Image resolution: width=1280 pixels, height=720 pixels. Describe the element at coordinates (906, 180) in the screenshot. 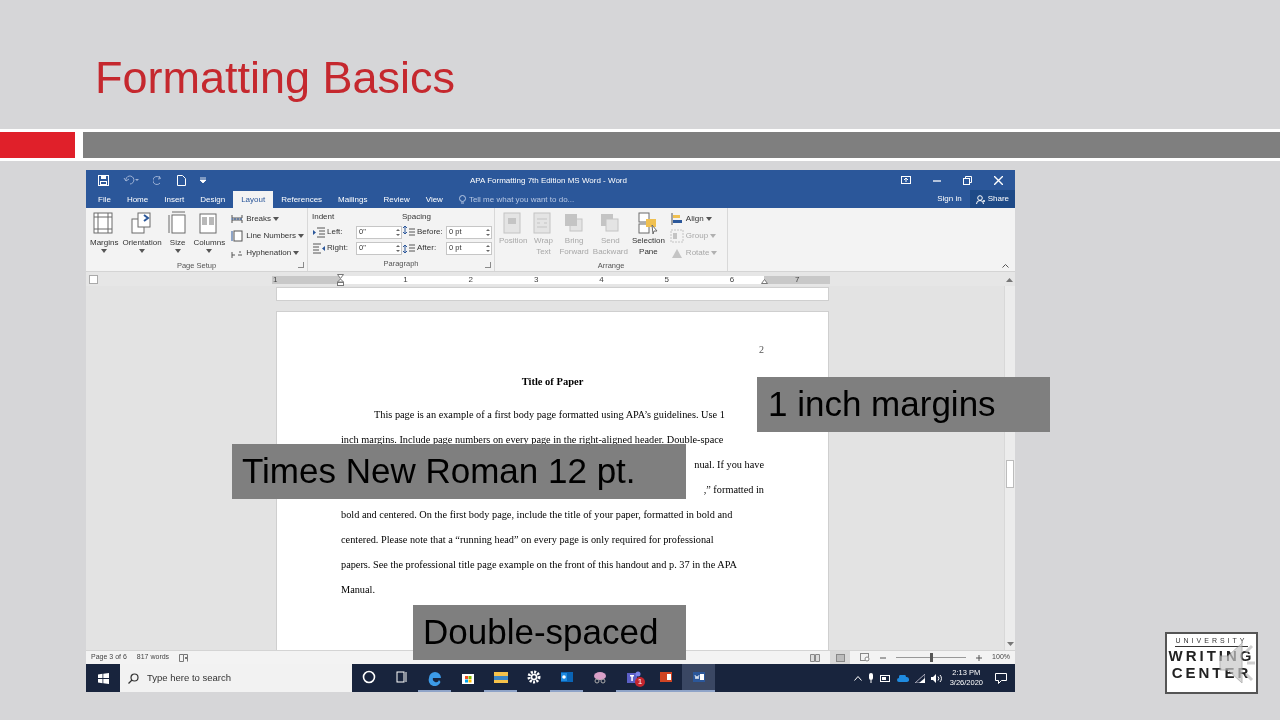

I see `ribbon-display-icon` at that location.